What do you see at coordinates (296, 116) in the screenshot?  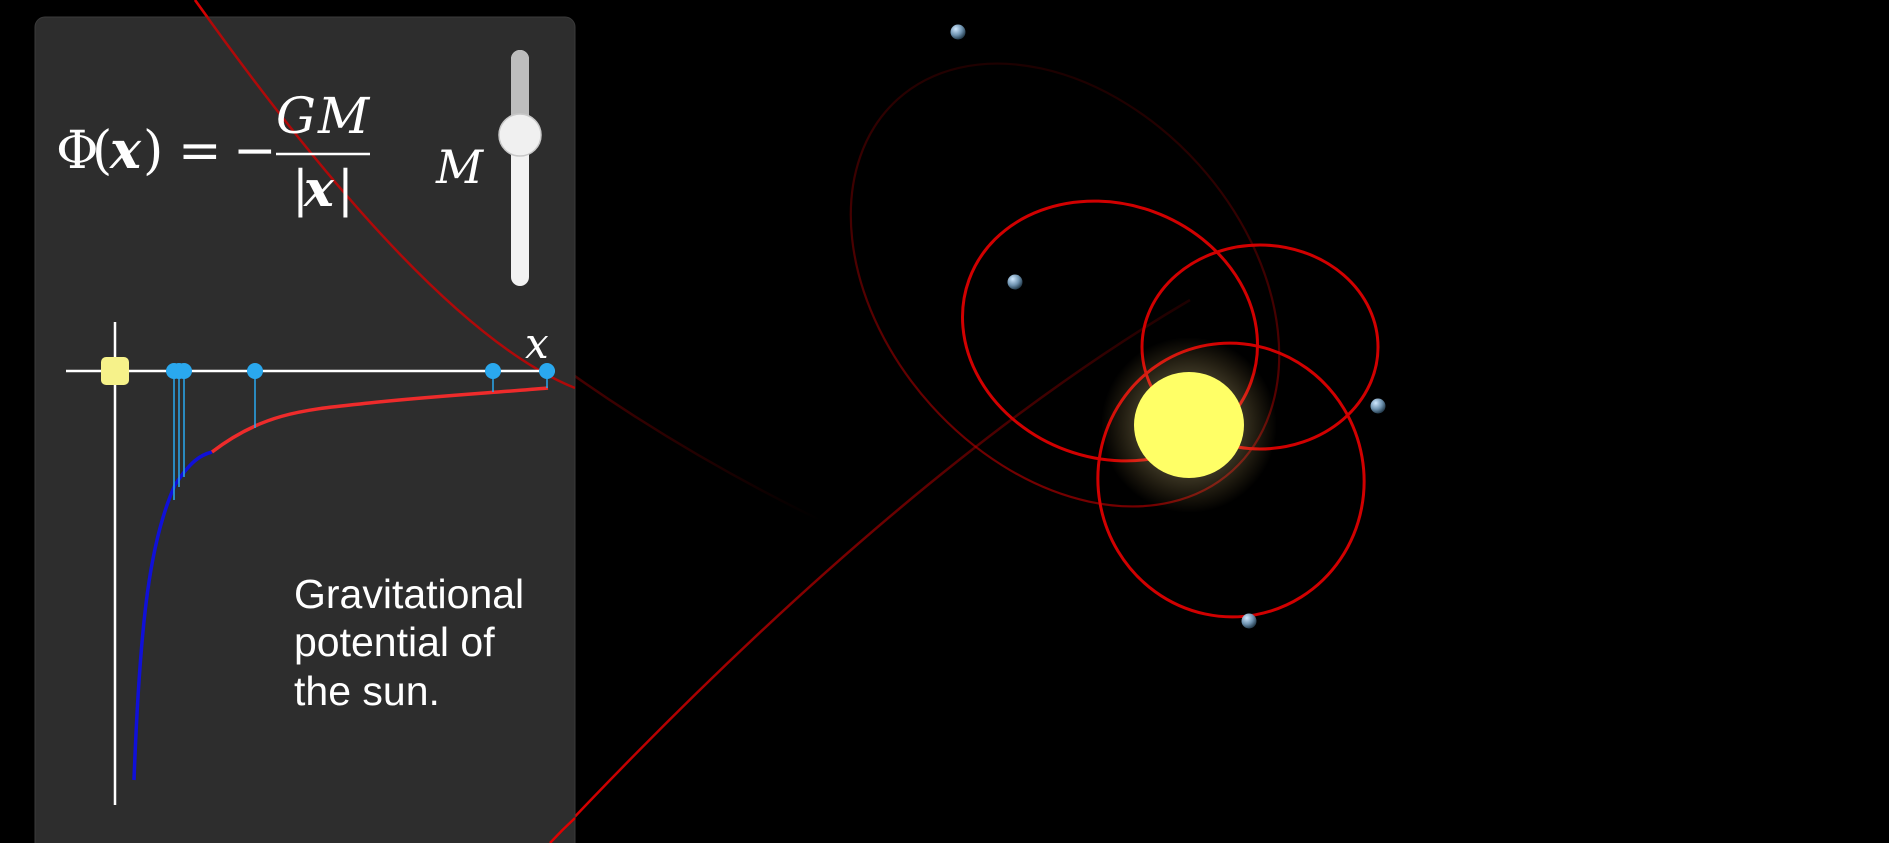 I see `formula-numerator-g: G` at bounding box center [296, 116].